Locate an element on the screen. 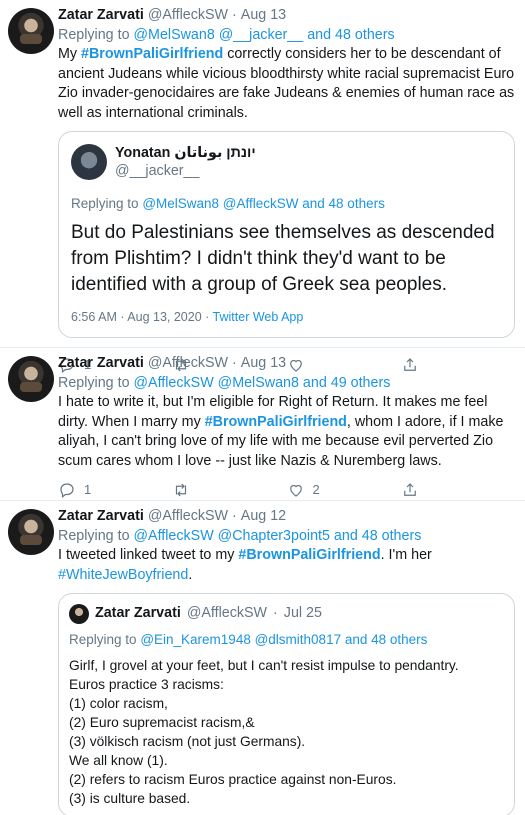  quoted-tweet-header: Zatar Zarvati @AffleckSW · Jul 25 is located at coordinates (286, 614).